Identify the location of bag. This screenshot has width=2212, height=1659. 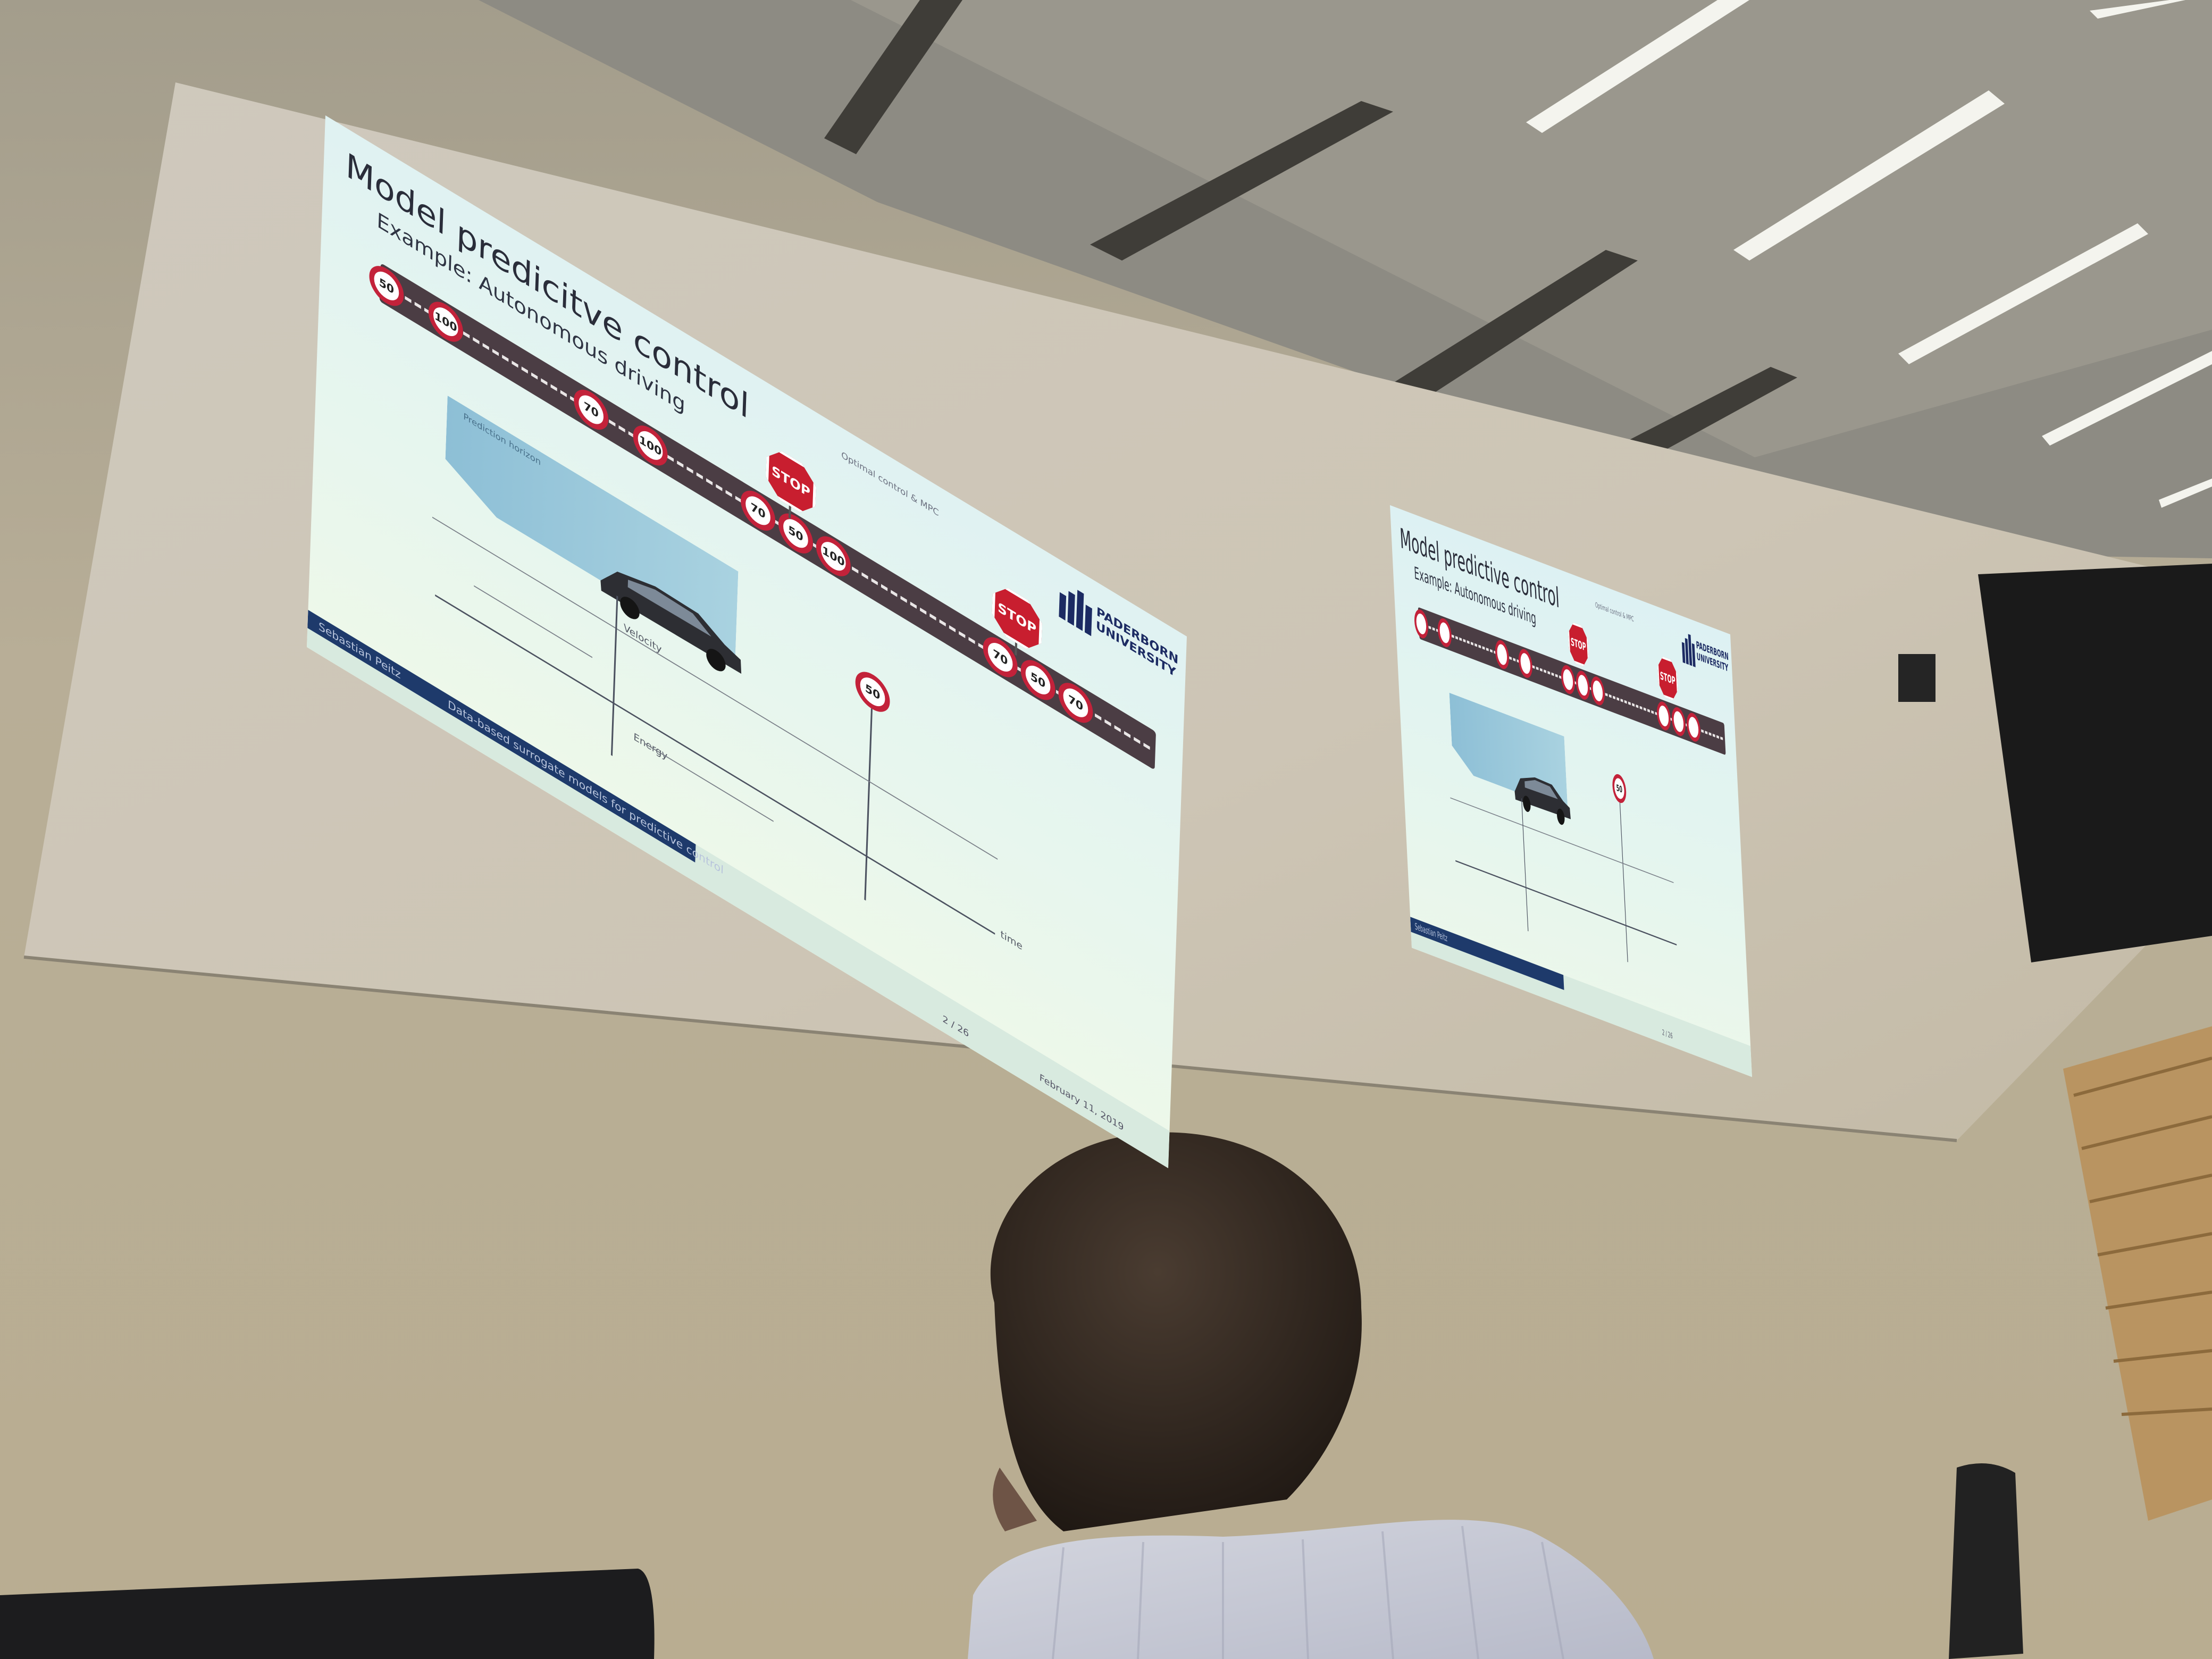
(1986, 1561).